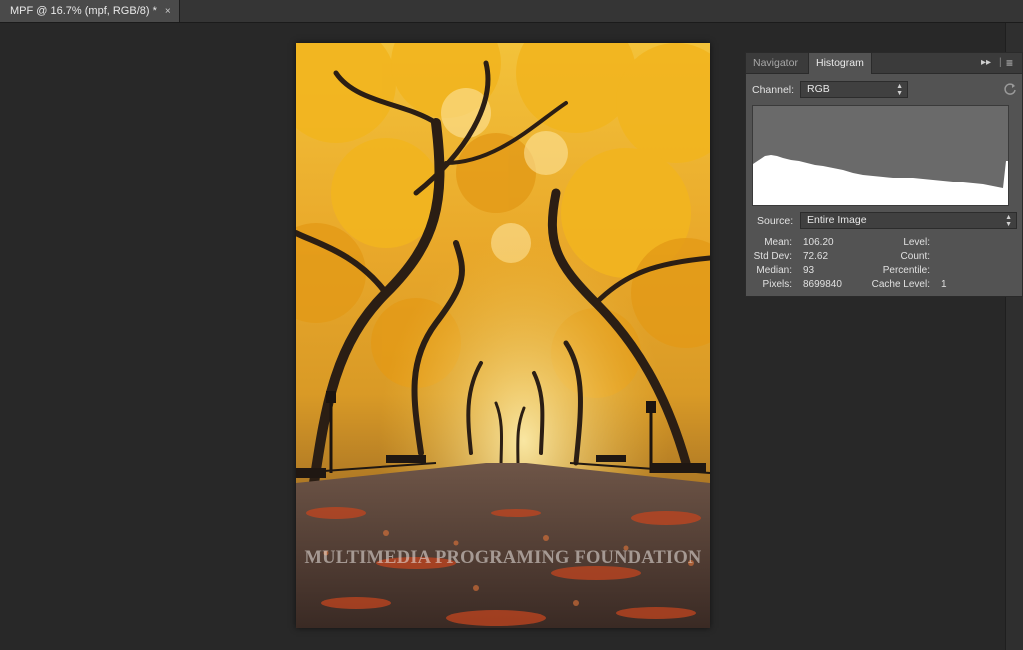  What do you see at coordinates (1009, 63) in the screenshot?
I see `panel-menu-icon: ≡` at bounding box center [1009, 63].